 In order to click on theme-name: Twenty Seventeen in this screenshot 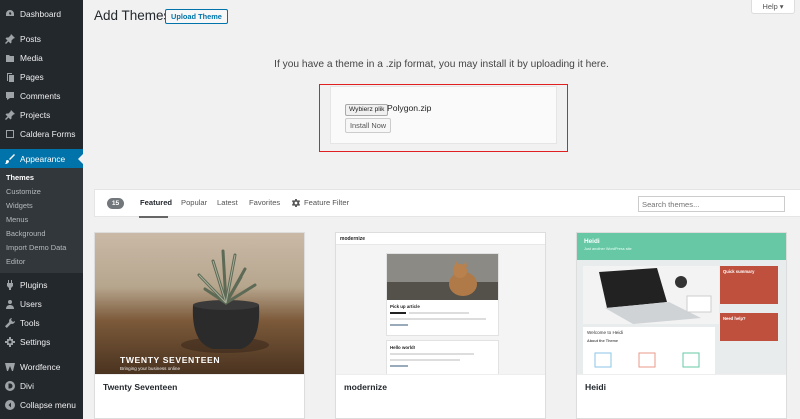, I will do `click(199, 390)`.